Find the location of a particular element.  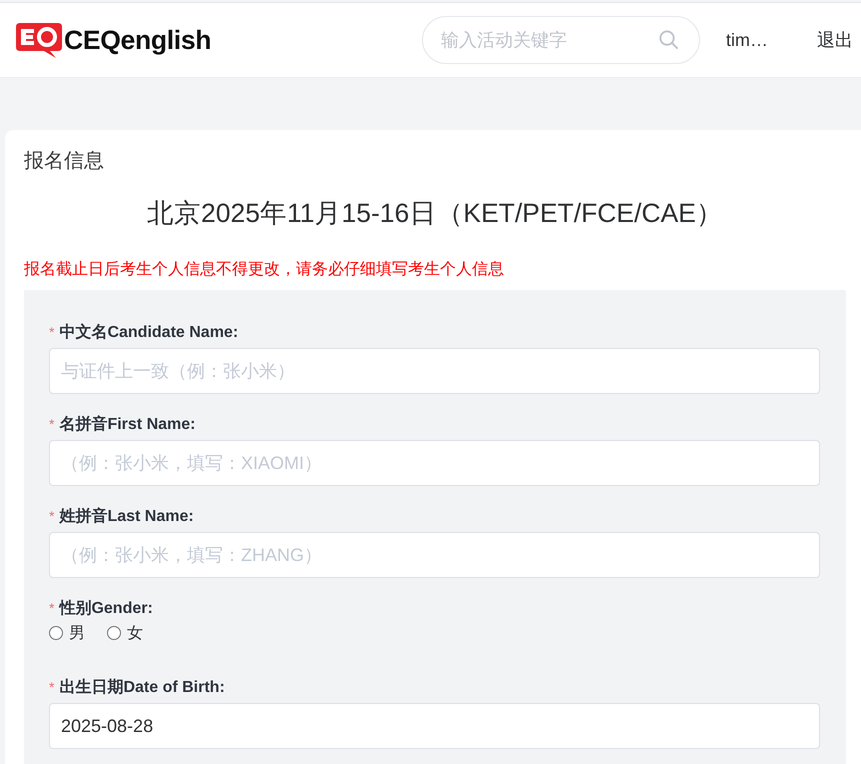

input-field: （例：张小米，填写：ZHANG） is located at coordinates (434, 555).